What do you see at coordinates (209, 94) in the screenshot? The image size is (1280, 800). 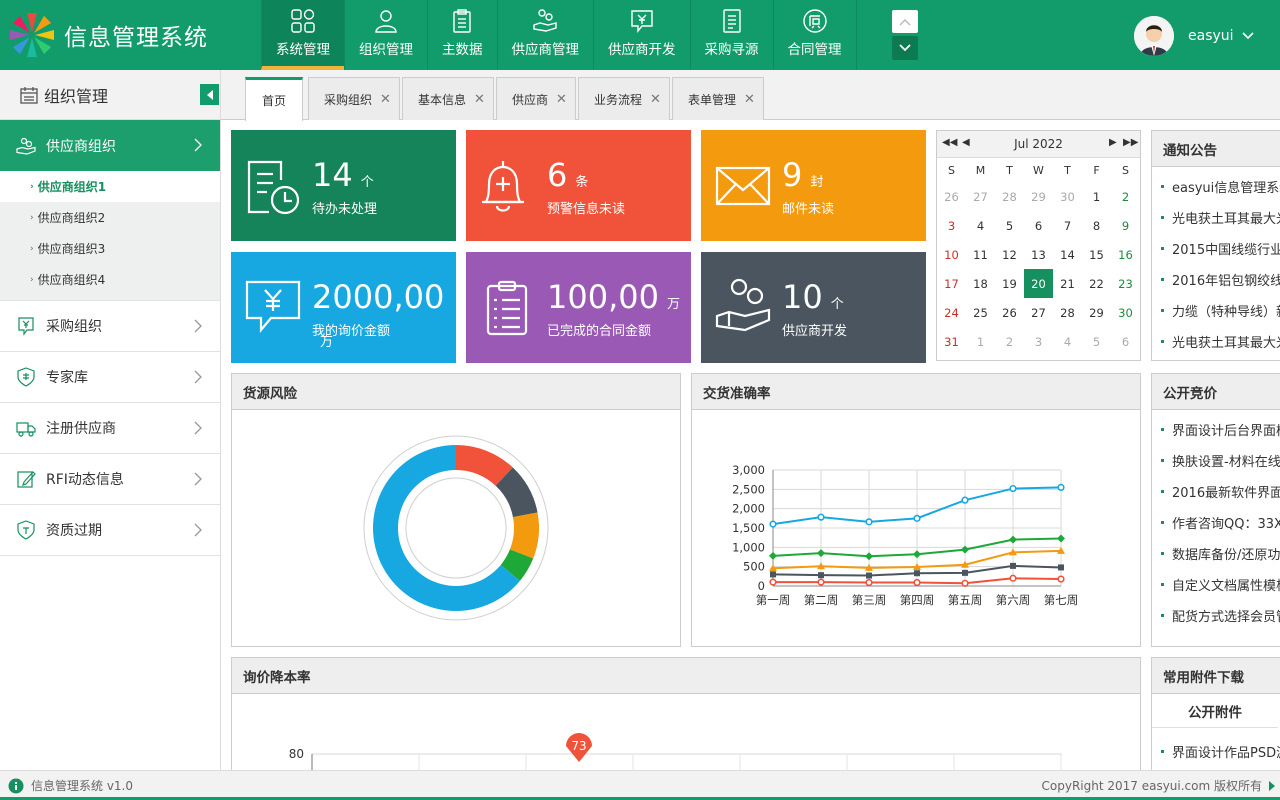 I see `sidebar-collapse-button` at bounding box center [209, 94].